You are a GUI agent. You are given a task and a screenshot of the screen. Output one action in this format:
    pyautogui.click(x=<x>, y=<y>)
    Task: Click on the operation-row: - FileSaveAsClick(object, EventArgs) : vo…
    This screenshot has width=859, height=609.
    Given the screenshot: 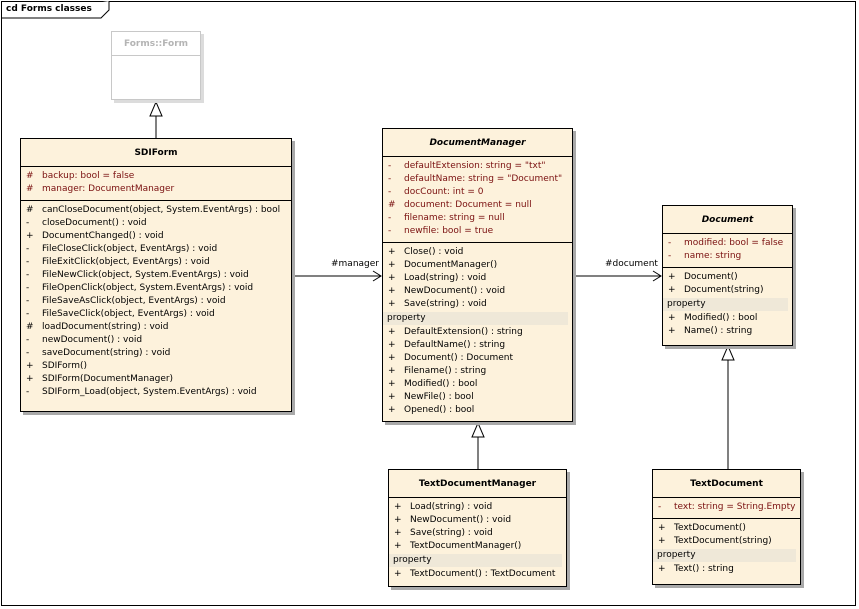 What is the action you would take?
    pyautogui.click(x=156, y=301)
    